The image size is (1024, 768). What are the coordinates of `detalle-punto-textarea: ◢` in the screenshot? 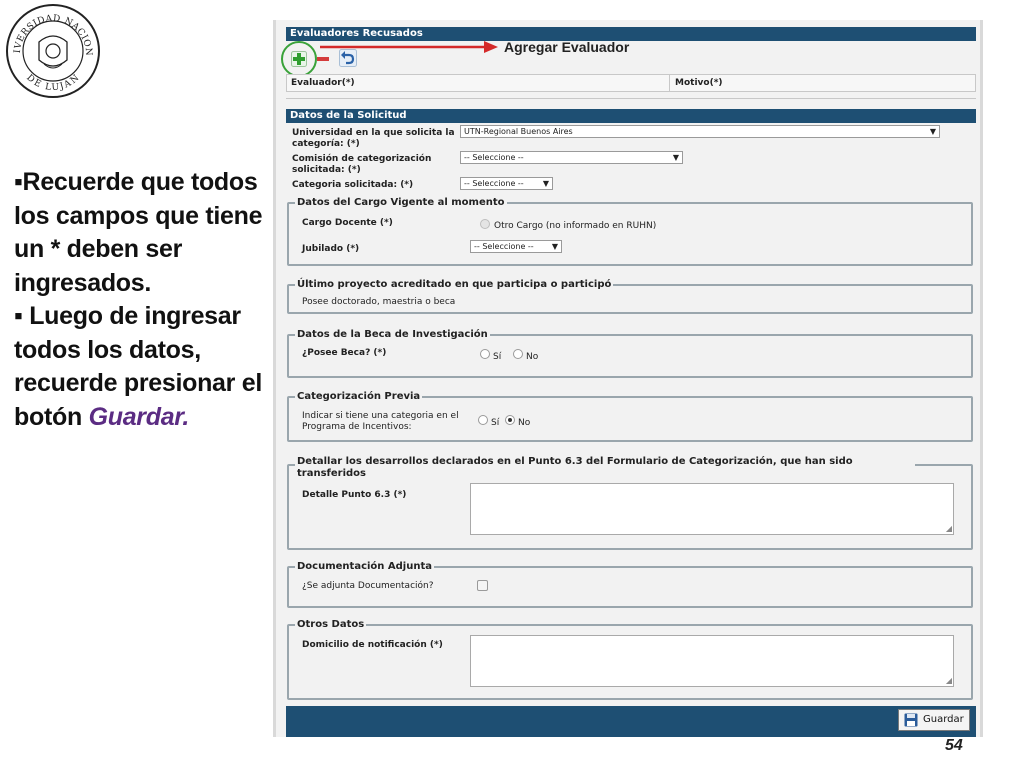 It's located at (712, 509).